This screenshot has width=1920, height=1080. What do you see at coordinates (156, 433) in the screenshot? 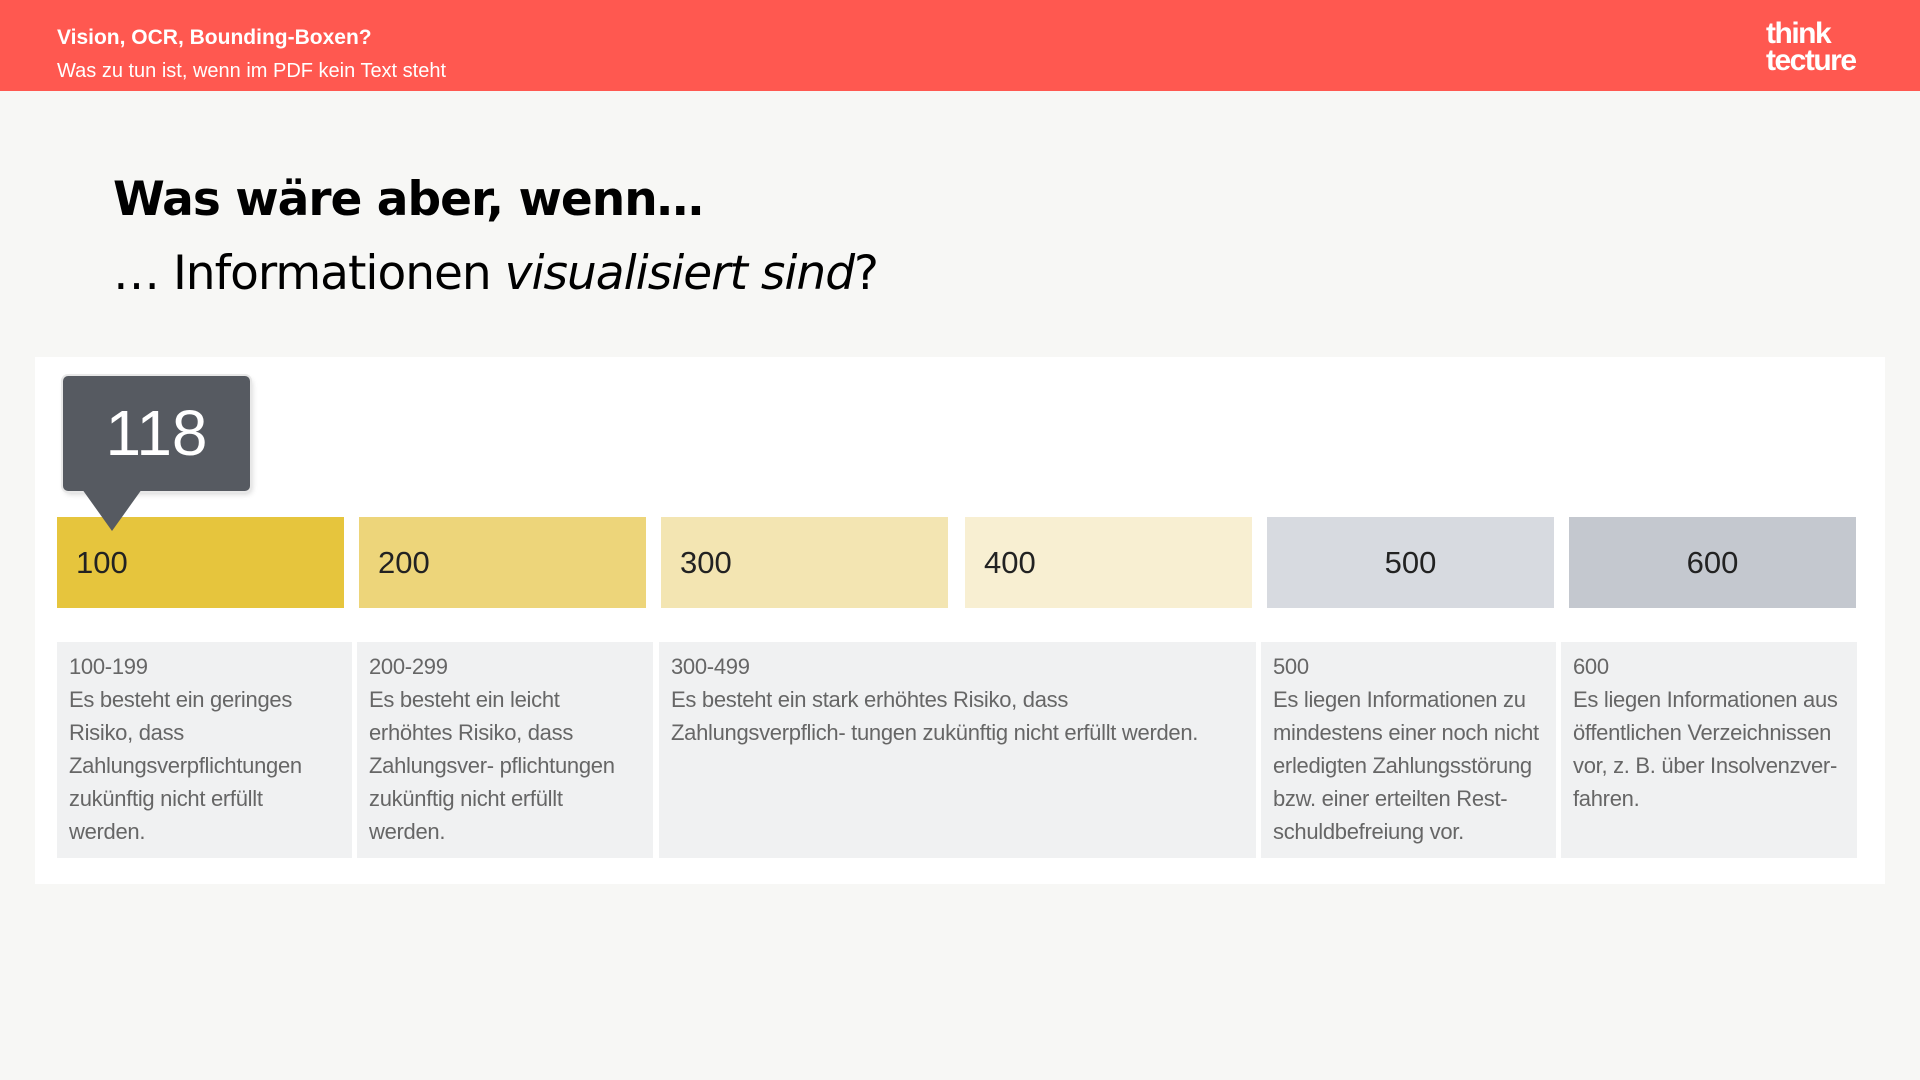
I see `score-callout: 118` at bounding box center [156, 433].